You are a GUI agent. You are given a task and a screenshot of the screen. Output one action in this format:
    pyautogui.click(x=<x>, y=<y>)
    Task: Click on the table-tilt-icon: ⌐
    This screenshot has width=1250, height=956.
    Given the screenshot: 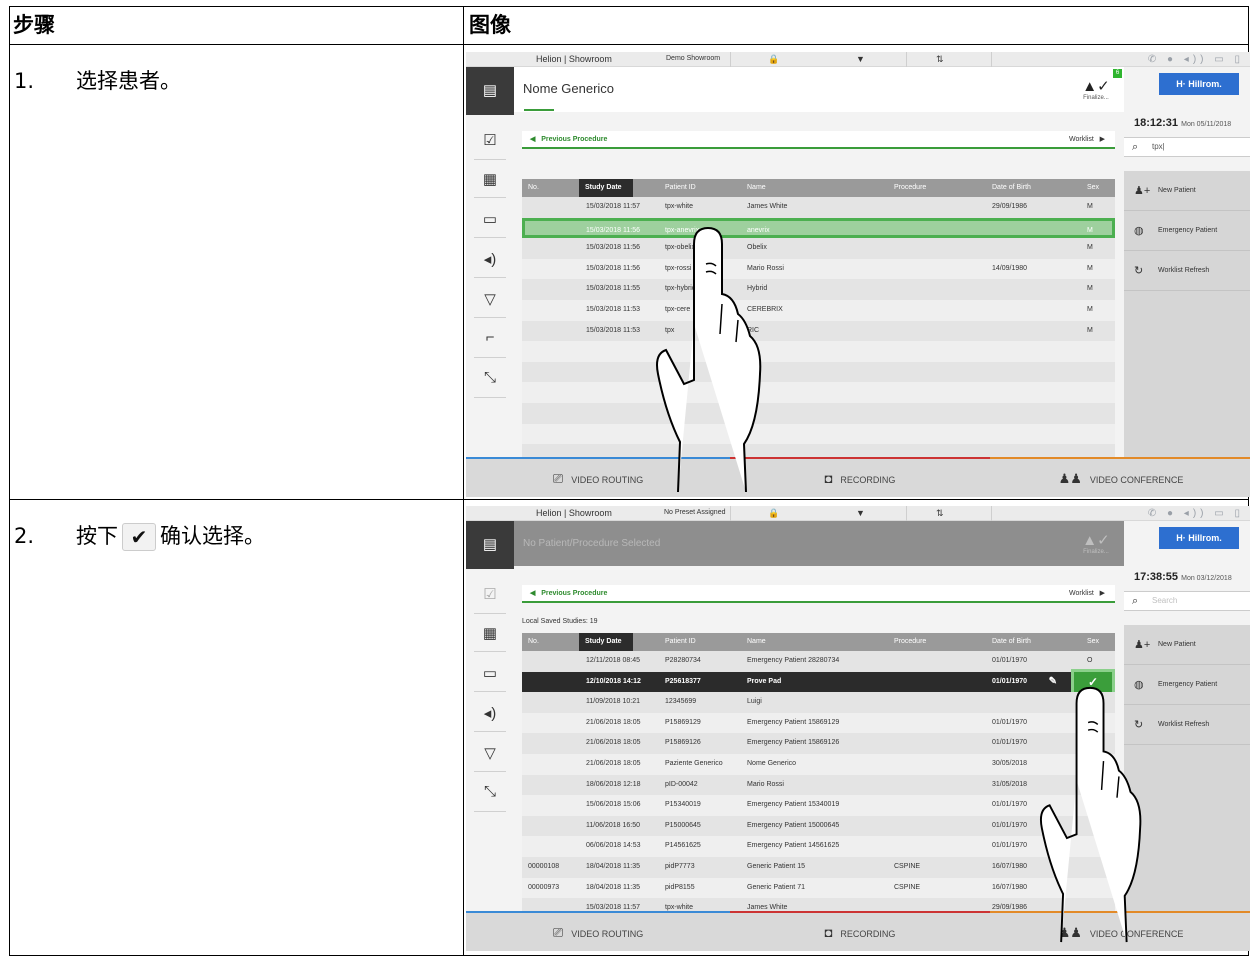 What is the action you would take?
    pyautogui.click(x=490, y=337)
    